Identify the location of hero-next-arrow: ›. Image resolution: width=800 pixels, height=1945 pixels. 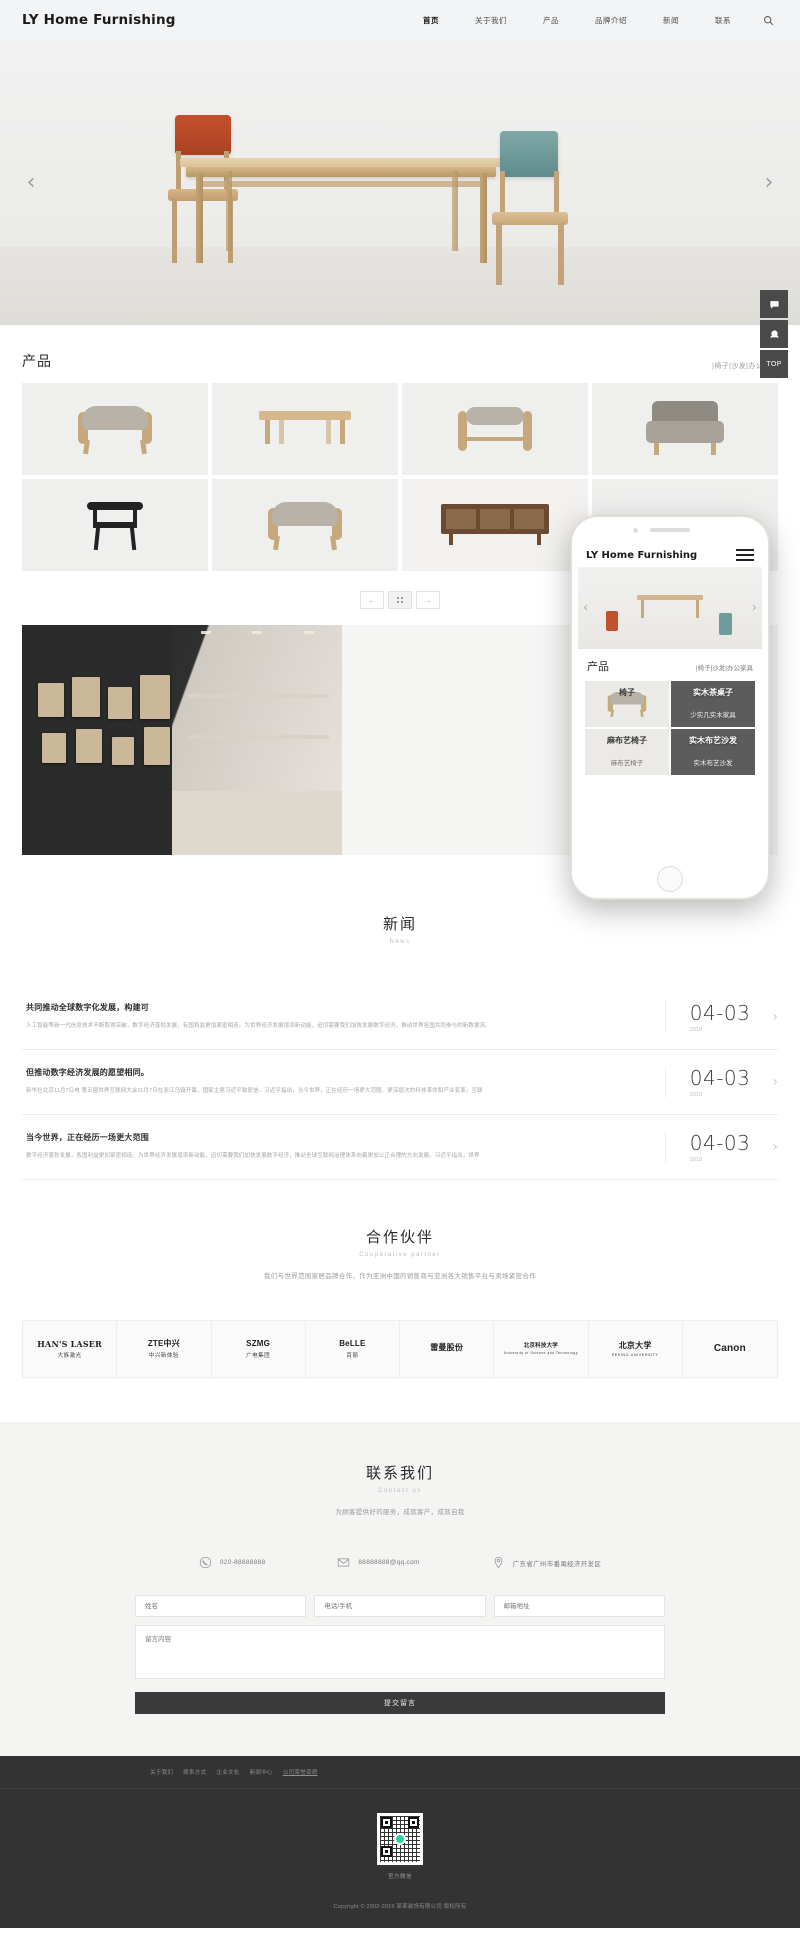
(769, 183).